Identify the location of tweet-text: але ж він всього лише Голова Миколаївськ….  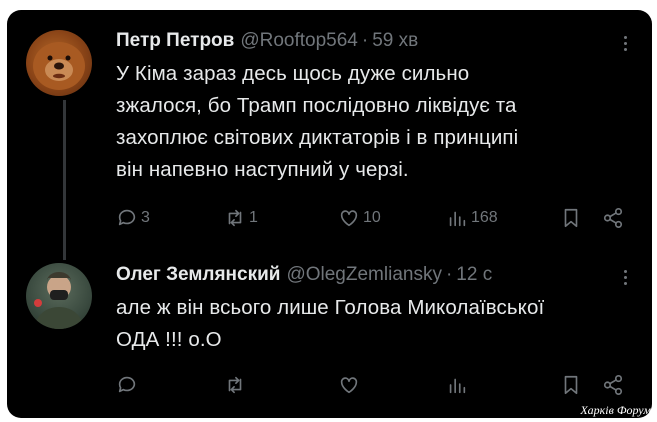
(330, 323).